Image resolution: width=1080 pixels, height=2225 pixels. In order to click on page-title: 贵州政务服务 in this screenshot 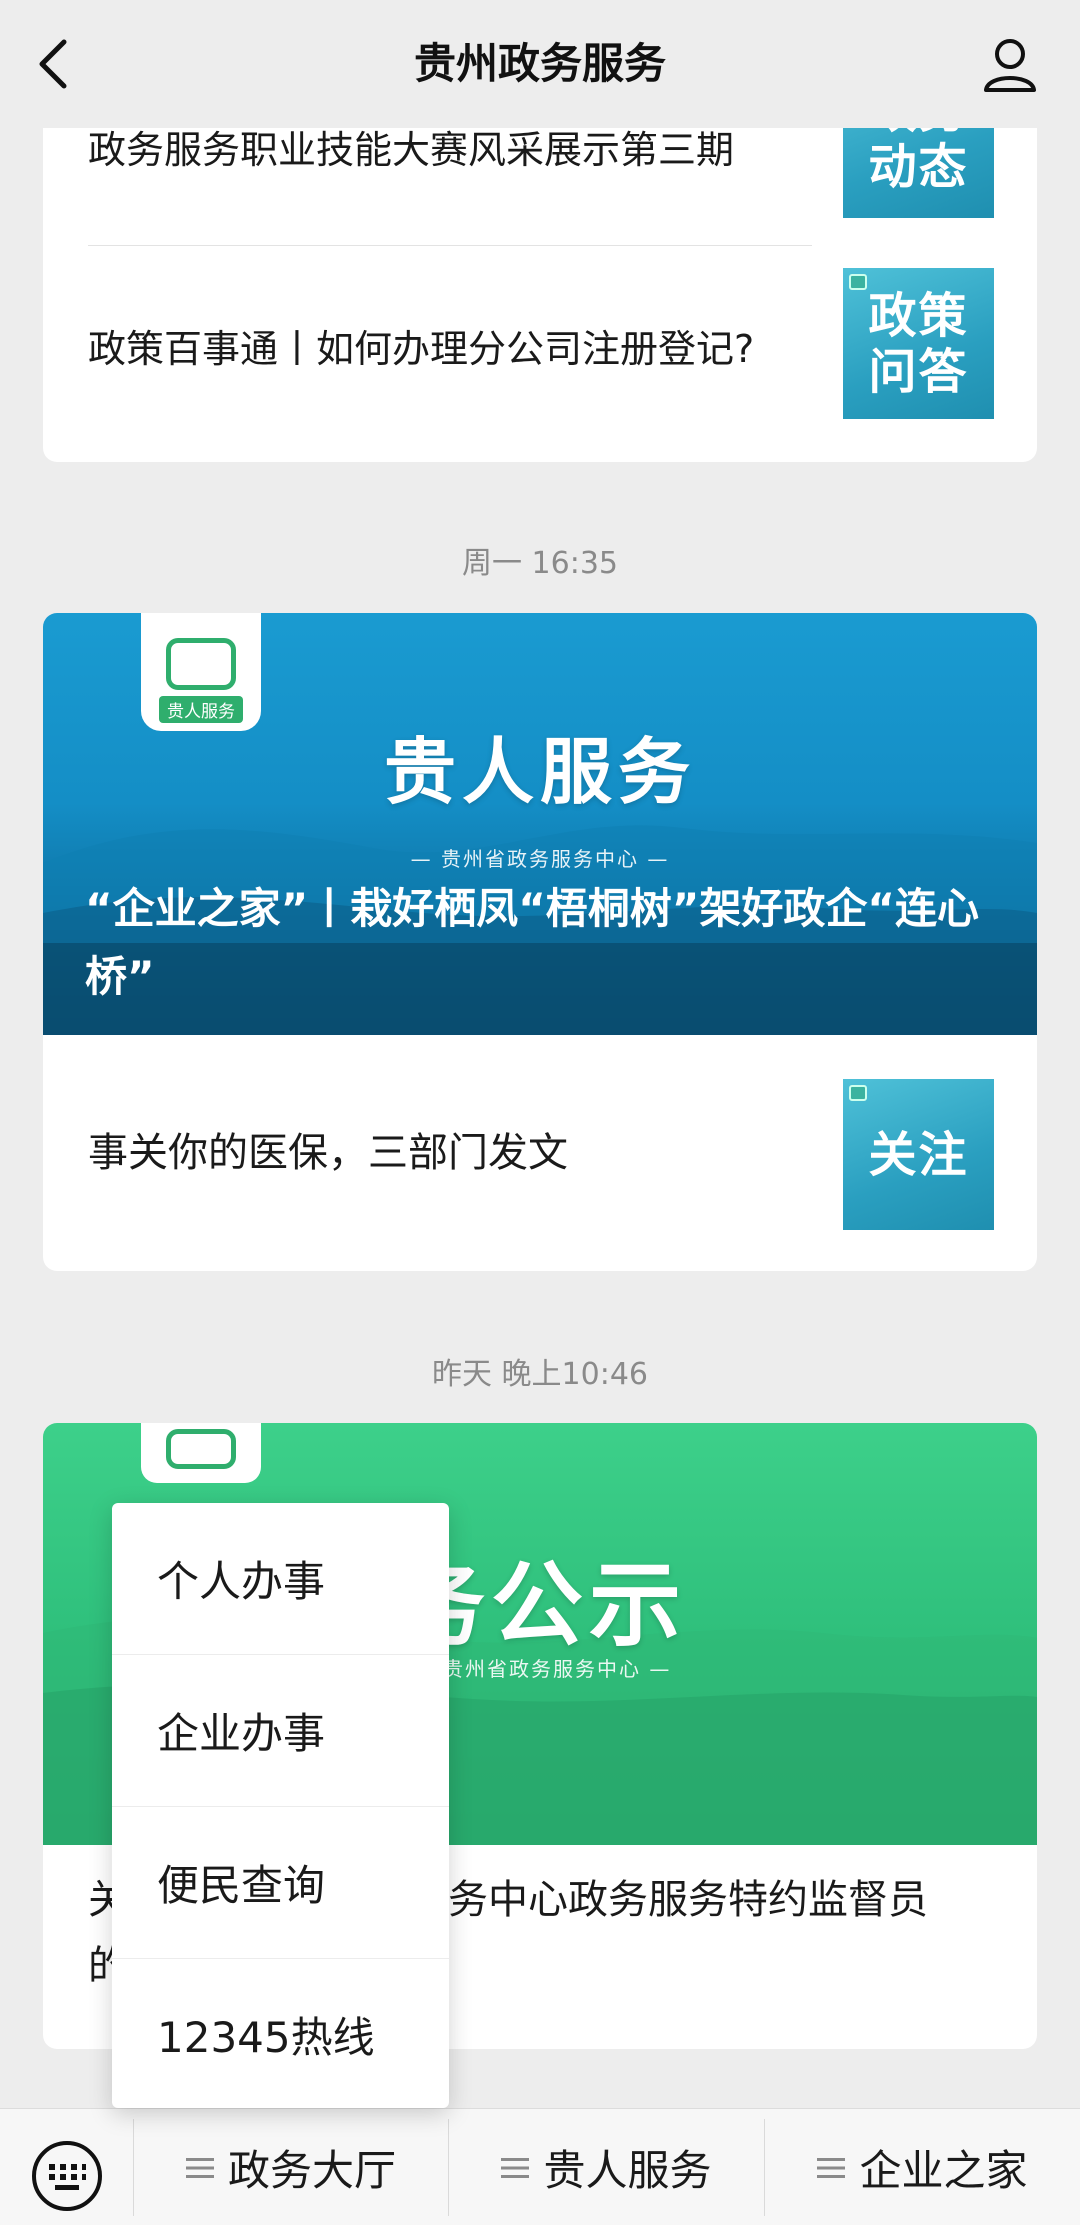, I will do `click(539, 63)`.